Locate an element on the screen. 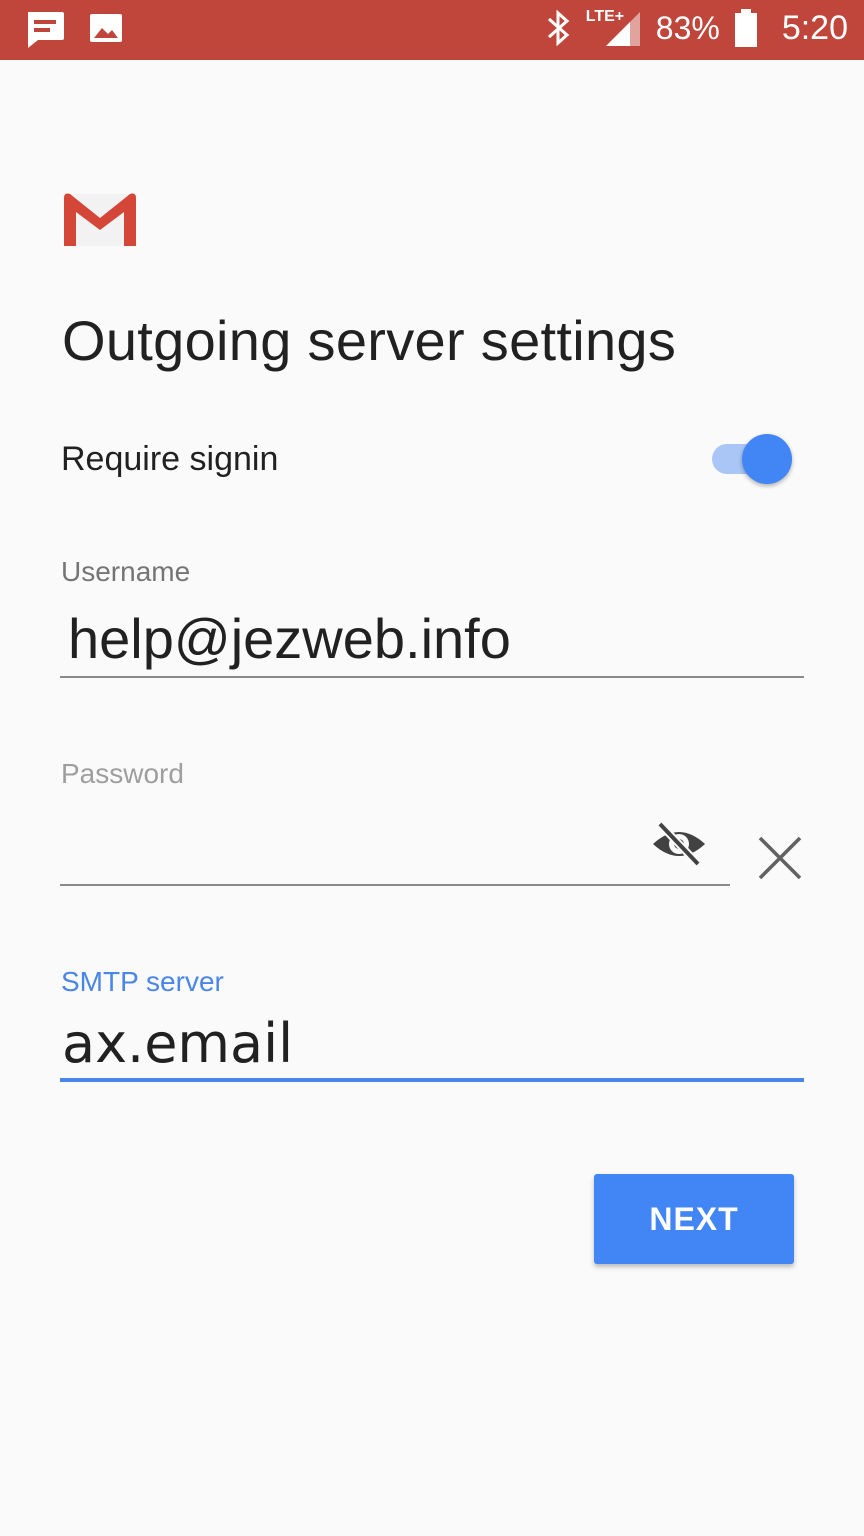 This screenshot has height=1536, width=864. smtp-server-underline is located at coordinates (432, 1080).